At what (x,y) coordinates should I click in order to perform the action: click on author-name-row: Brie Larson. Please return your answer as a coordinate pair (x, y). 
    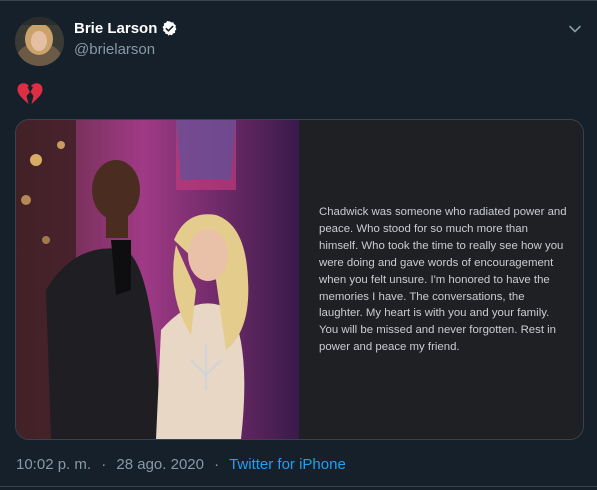
    Looking at the image, I should click on (126, 28).